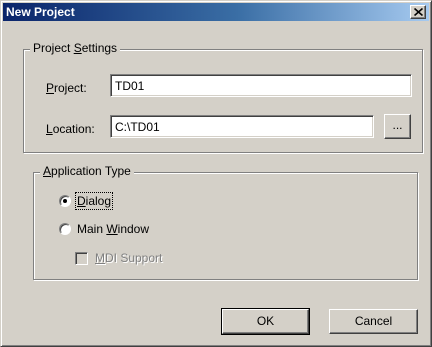 The image size is (432, 347). I want to click on project-name-value: TD01, so click(130, 86).